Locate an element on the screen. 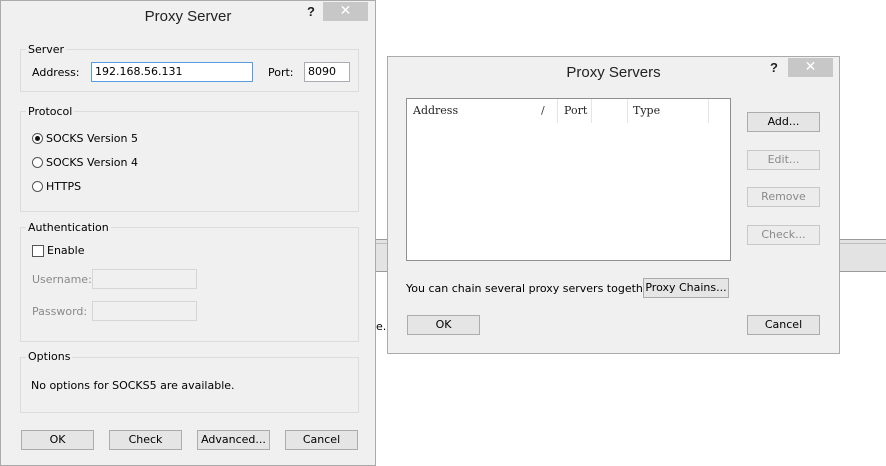 This screenshot has height=466, width=886. protocol-group-label: Protocol is located at coordinates (50, 111).